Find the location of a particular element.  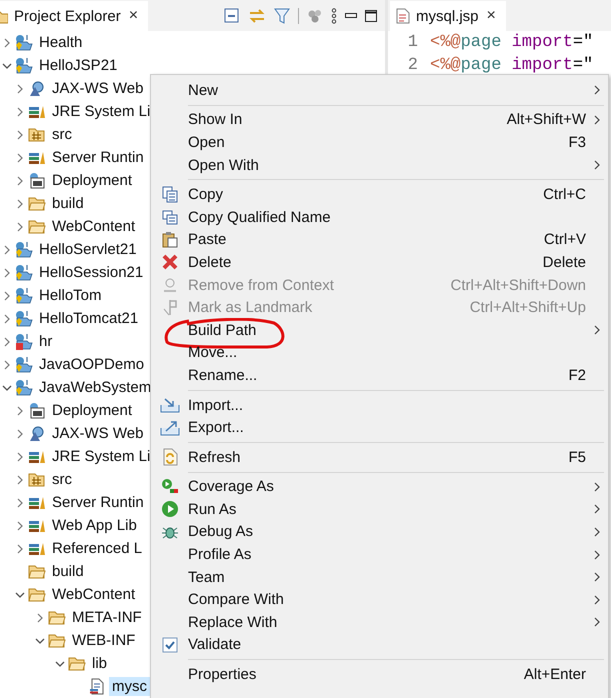

tree-item: JavaOOPDemo is located at coordinates (92, 364).